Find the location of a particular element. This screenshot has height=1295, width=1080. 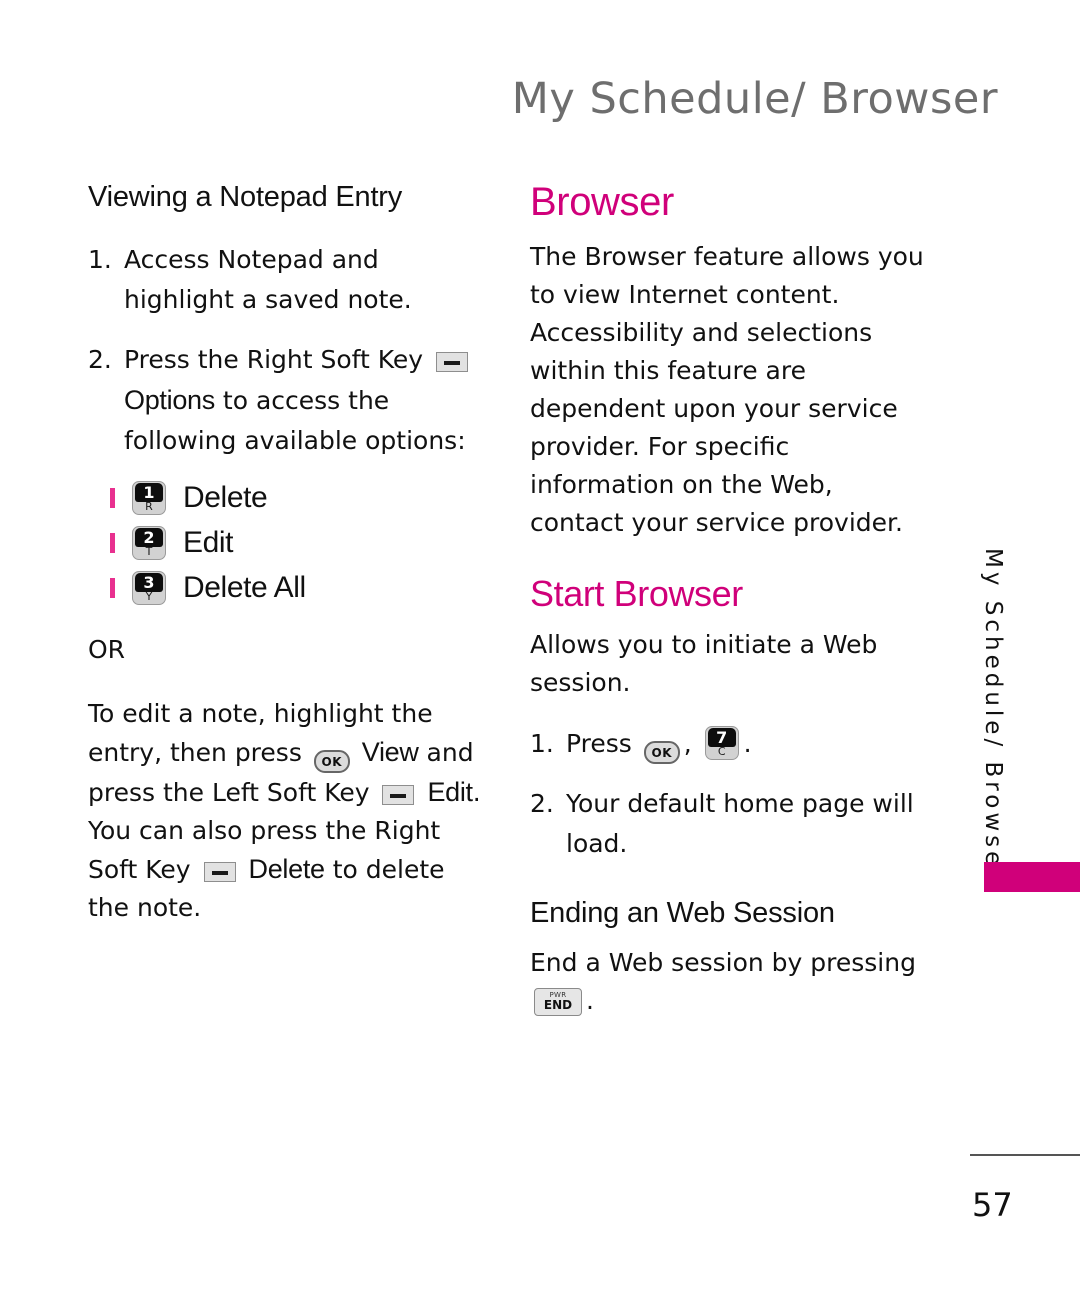

options-bullet-list: 1 R Delete 2 T Edit 3 Y Delete All is located at coordinates (286, 542).